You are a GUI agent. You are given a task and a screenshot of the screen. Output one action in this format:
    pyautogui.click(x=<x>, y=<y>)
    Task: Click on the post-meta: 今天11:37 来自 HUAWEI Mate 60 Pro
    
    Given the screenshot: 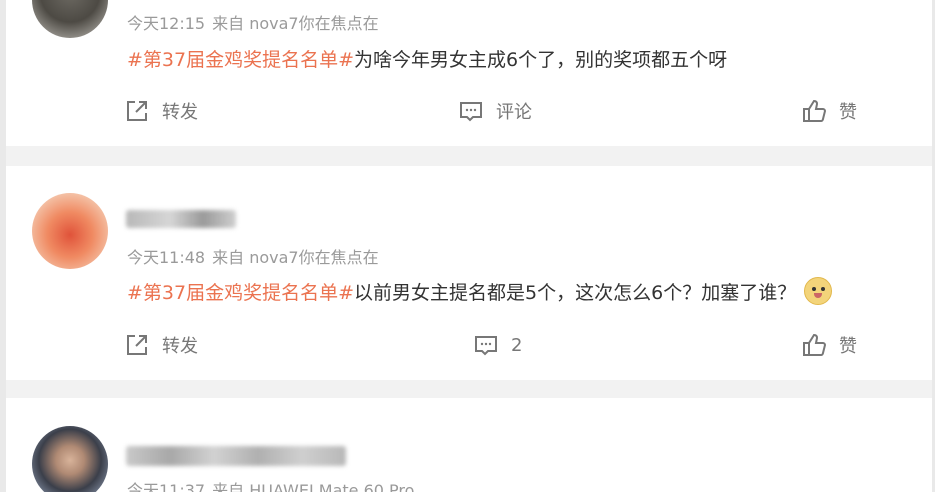 What is the action you would take?
    pyautogui.click(x=274, y=484)
    